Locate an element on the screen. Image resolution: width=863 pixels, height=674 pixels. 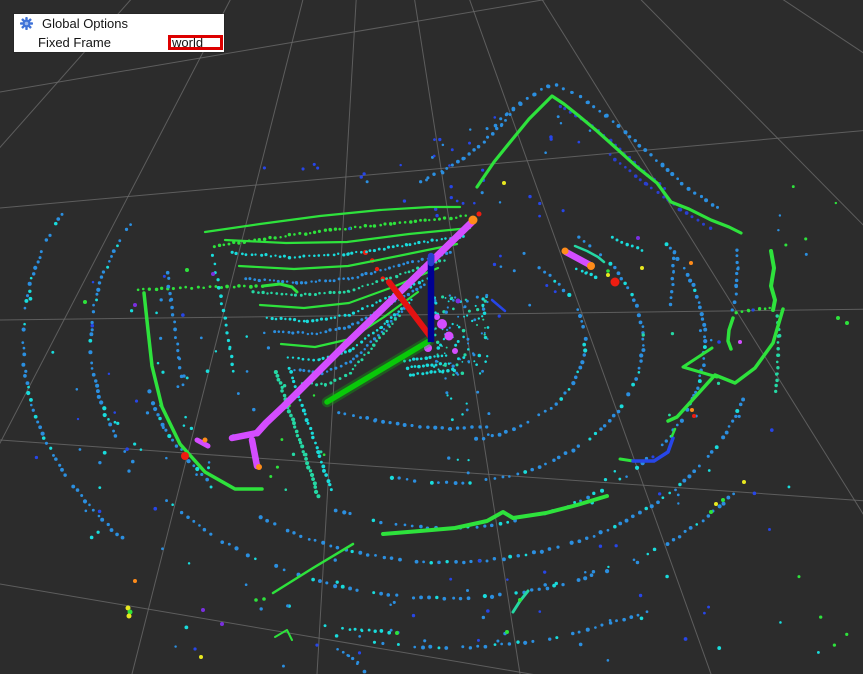
global-options-label: Global Options is located at coordinates (85, 23).